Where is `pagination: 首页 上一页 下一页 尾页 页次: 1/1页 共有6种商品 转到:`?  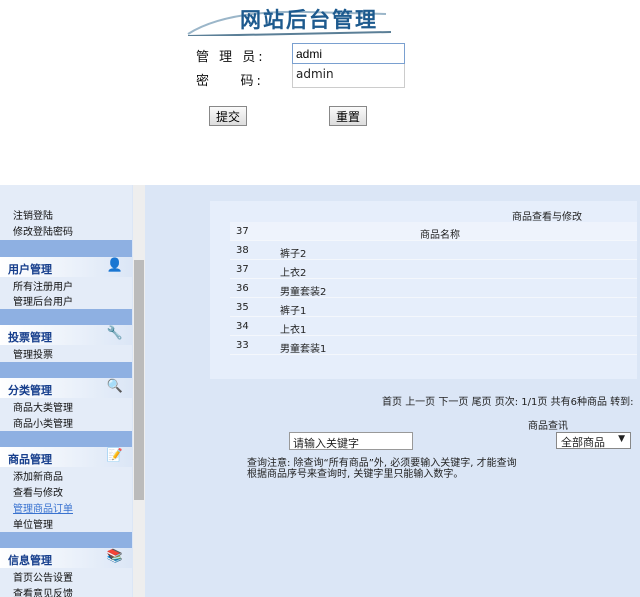 pagination: 首页 上一页 下一页 尾页 页次: 1/1页 共有6种商品 转到: is located at coordinates (508, 400).